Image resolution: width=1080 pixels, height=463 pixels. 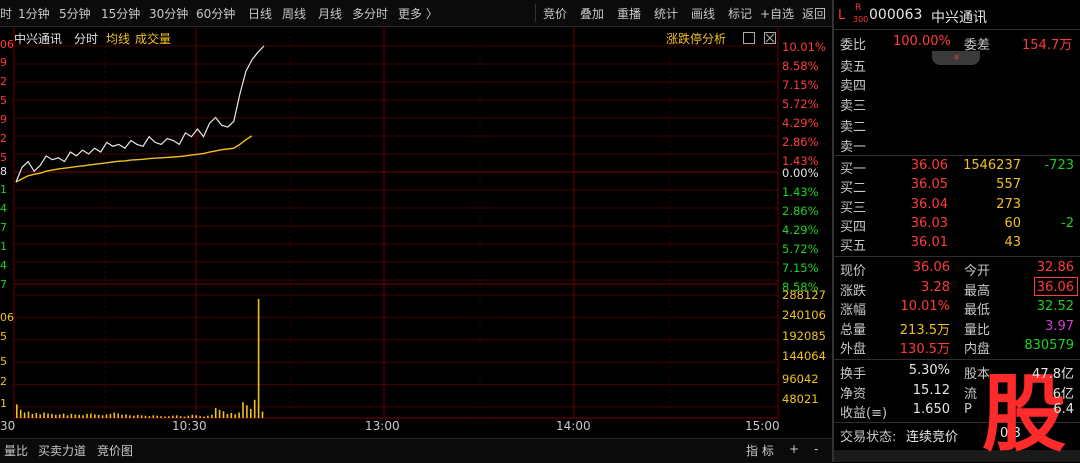 What do you see at coordinates (777, 13) in the screenshot?
I see `toolbar-item-add-watch: +自选` at bounding box center [777, 13].